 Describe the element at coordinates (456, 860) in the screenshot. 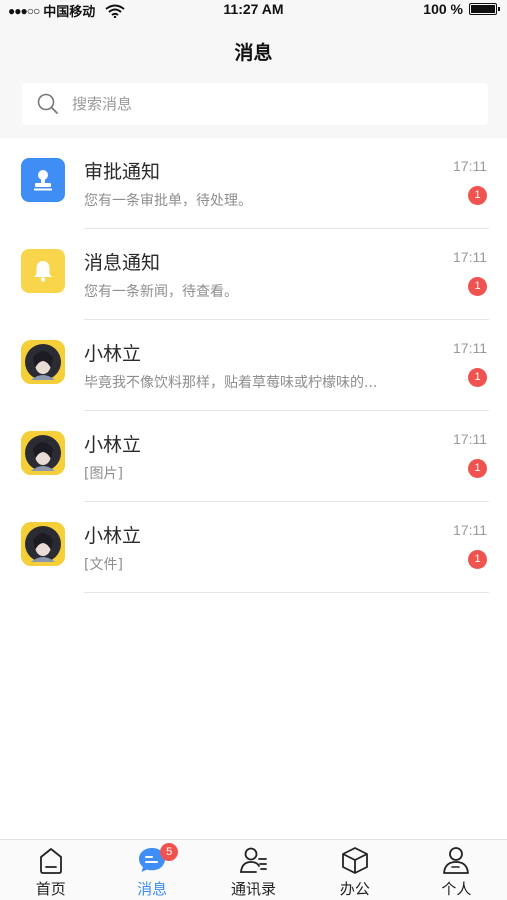

I see `person-icon` at that location.